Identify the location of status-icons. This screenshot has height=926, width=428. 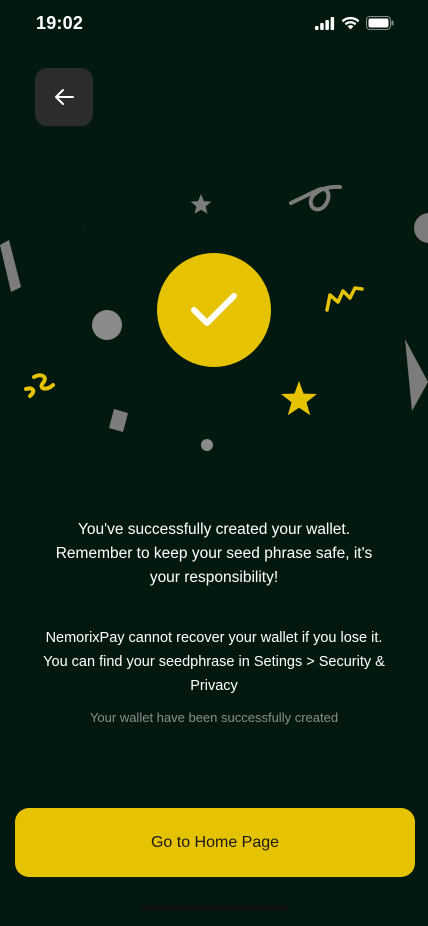
(354, 23).